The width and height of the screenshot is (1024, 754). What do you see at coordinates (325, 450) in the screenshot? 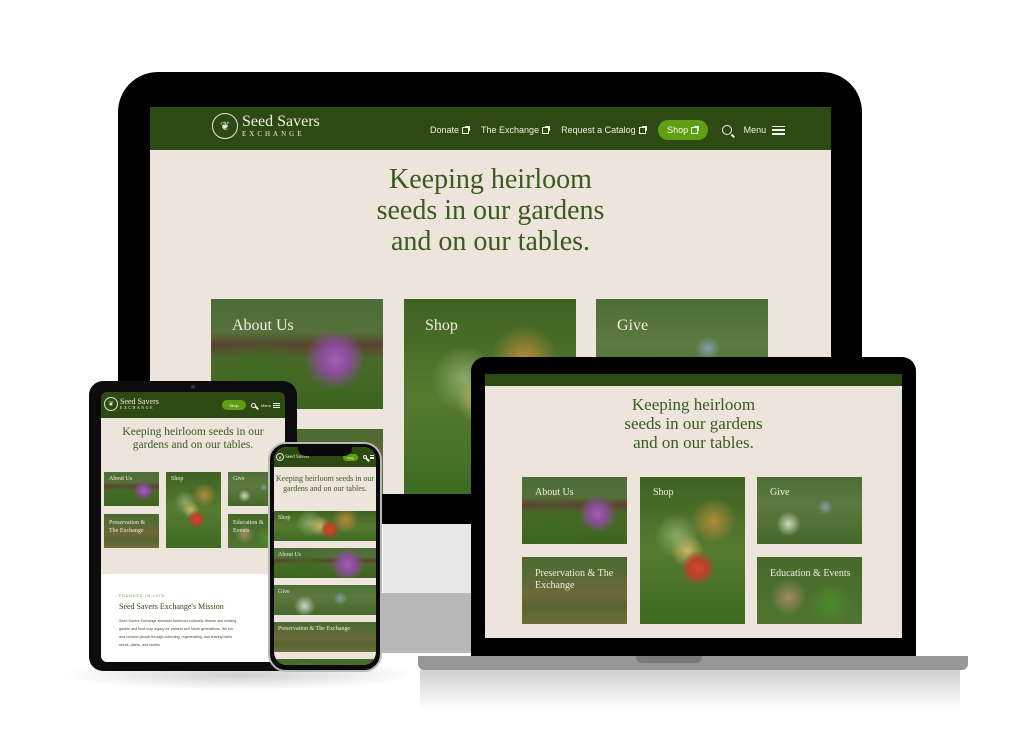
I see `phone-notch` at bounding box center [325, 450].